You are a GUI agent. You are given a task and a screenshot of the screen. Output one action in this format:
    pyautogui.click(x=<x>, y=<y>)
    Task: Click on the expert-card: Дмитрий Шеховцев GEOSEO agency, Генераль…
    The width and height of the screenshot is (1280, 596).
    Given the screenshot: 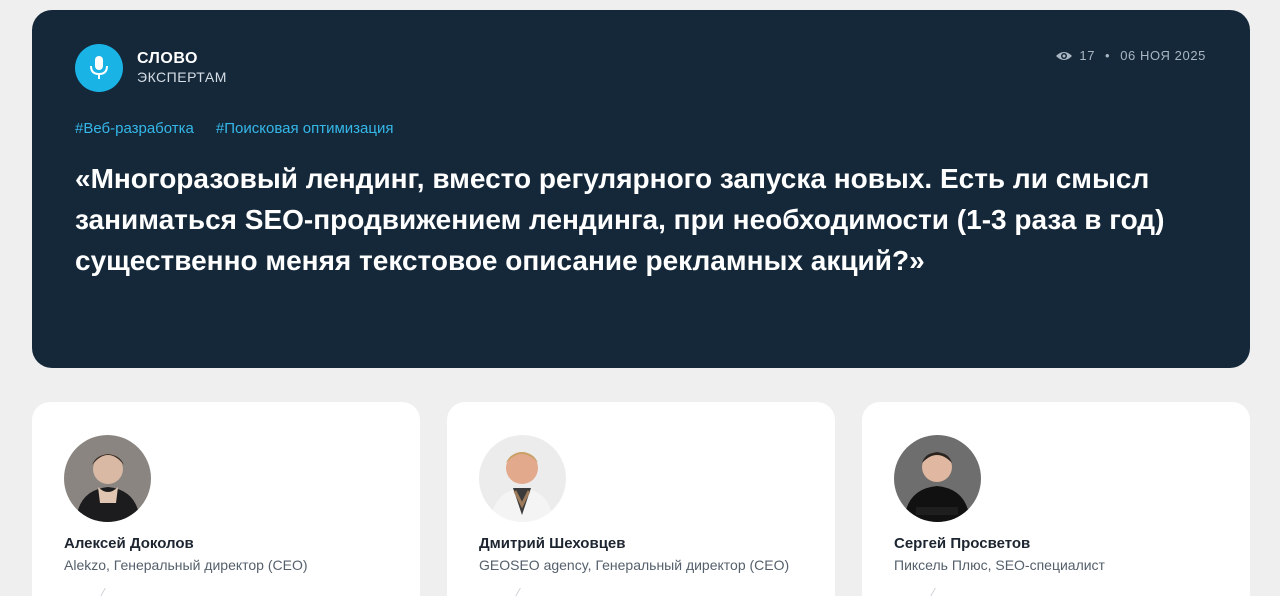 What is the action you would take?
    pyautogui.click(x=641, y=499)
    